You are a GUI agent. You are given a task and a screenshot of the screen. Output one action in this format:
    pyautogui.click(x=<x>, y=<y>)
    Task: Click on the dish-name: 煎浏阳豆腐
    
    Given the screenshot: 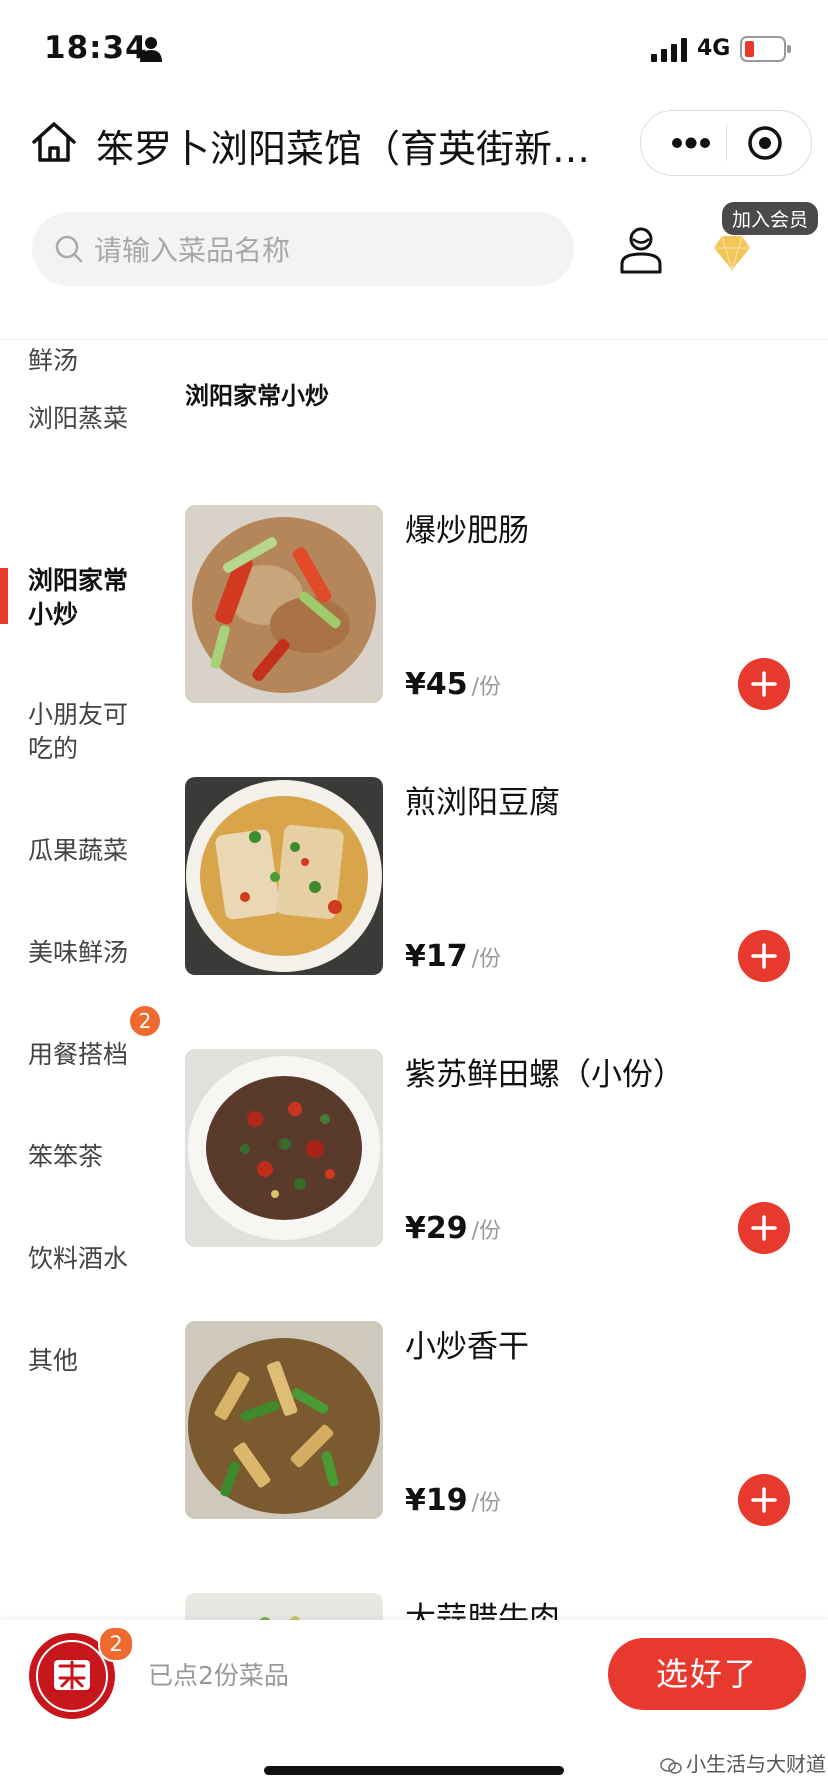 What is the action you would take?
    pyautogui.click(x=482, y=803)
    